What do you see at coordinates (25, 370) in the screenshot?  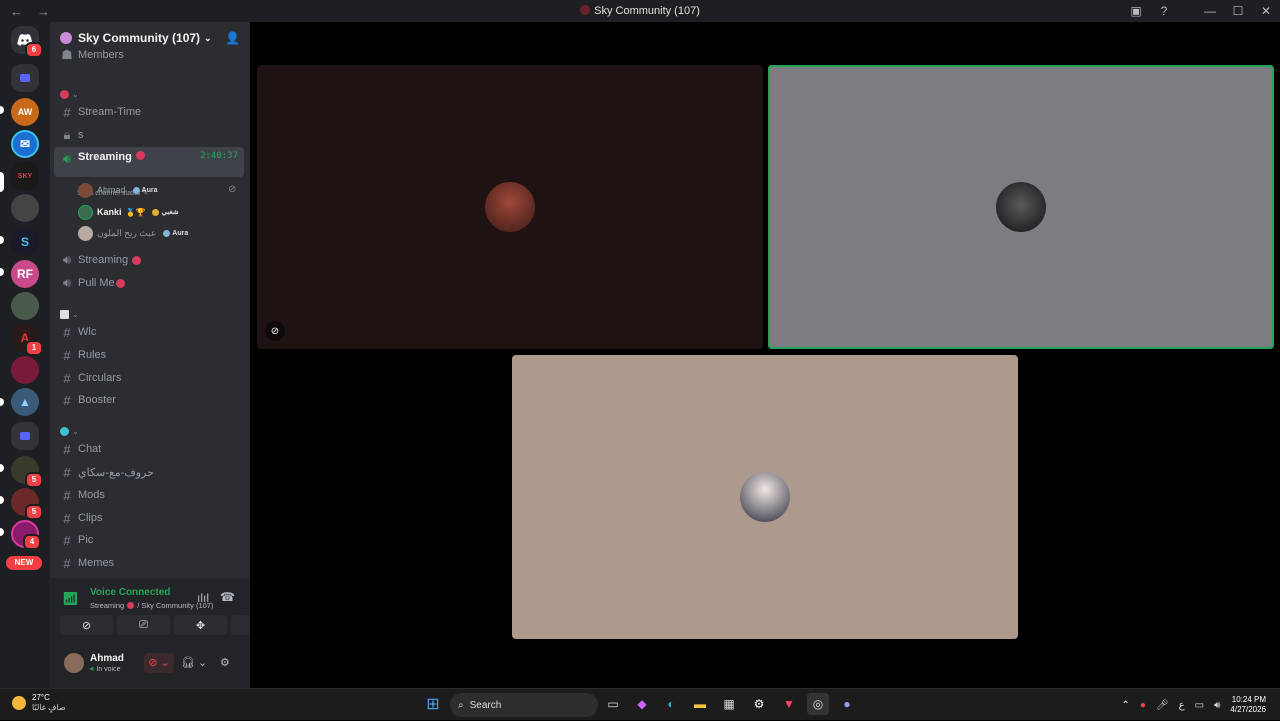 I see `server-silhouette-icon` at bounding box center [25, 370].